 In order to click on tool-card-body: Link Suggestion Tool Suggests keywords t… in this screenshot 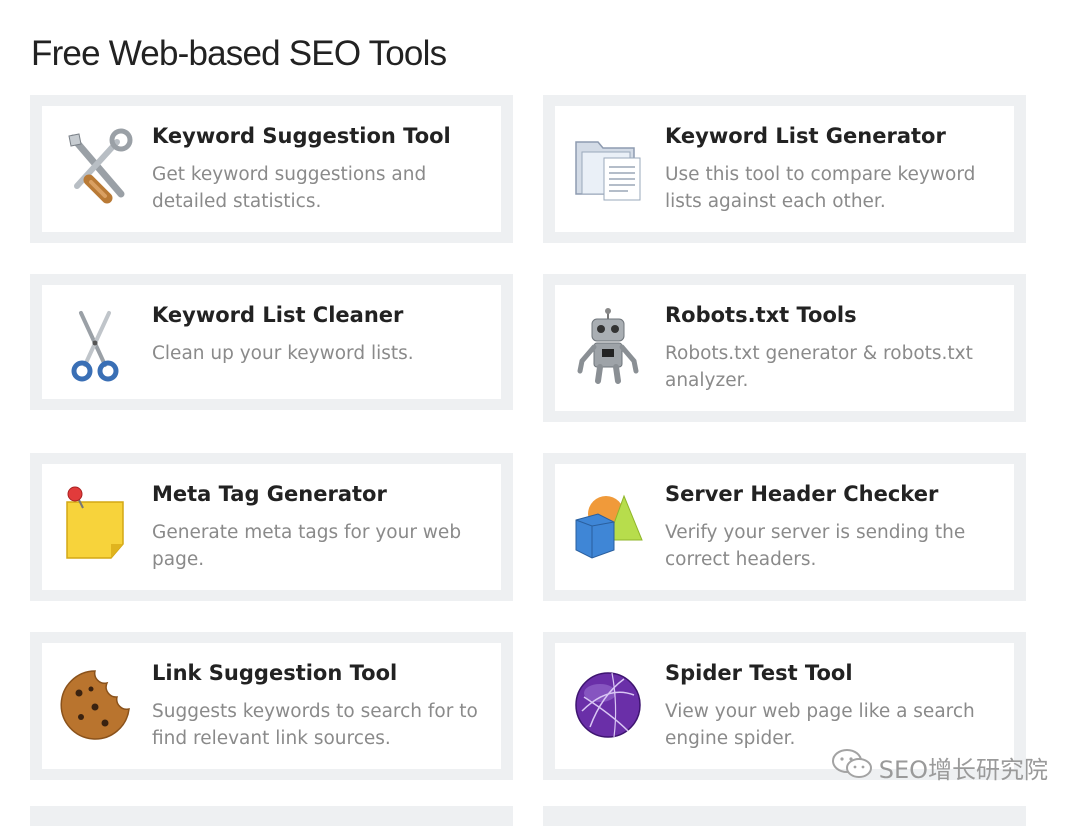, I will do `click(271, 706)`.